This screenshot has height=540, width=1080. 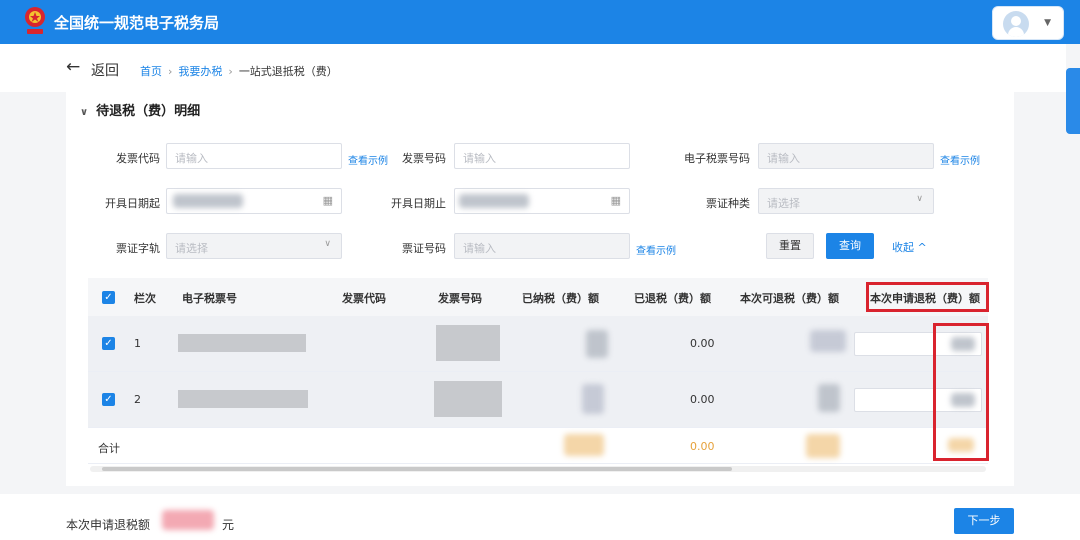 What do you see at coordinates (138, 158) in the screenshot?
I see `invoice-code-label: 发票代码` at bounding box center [138, 158].